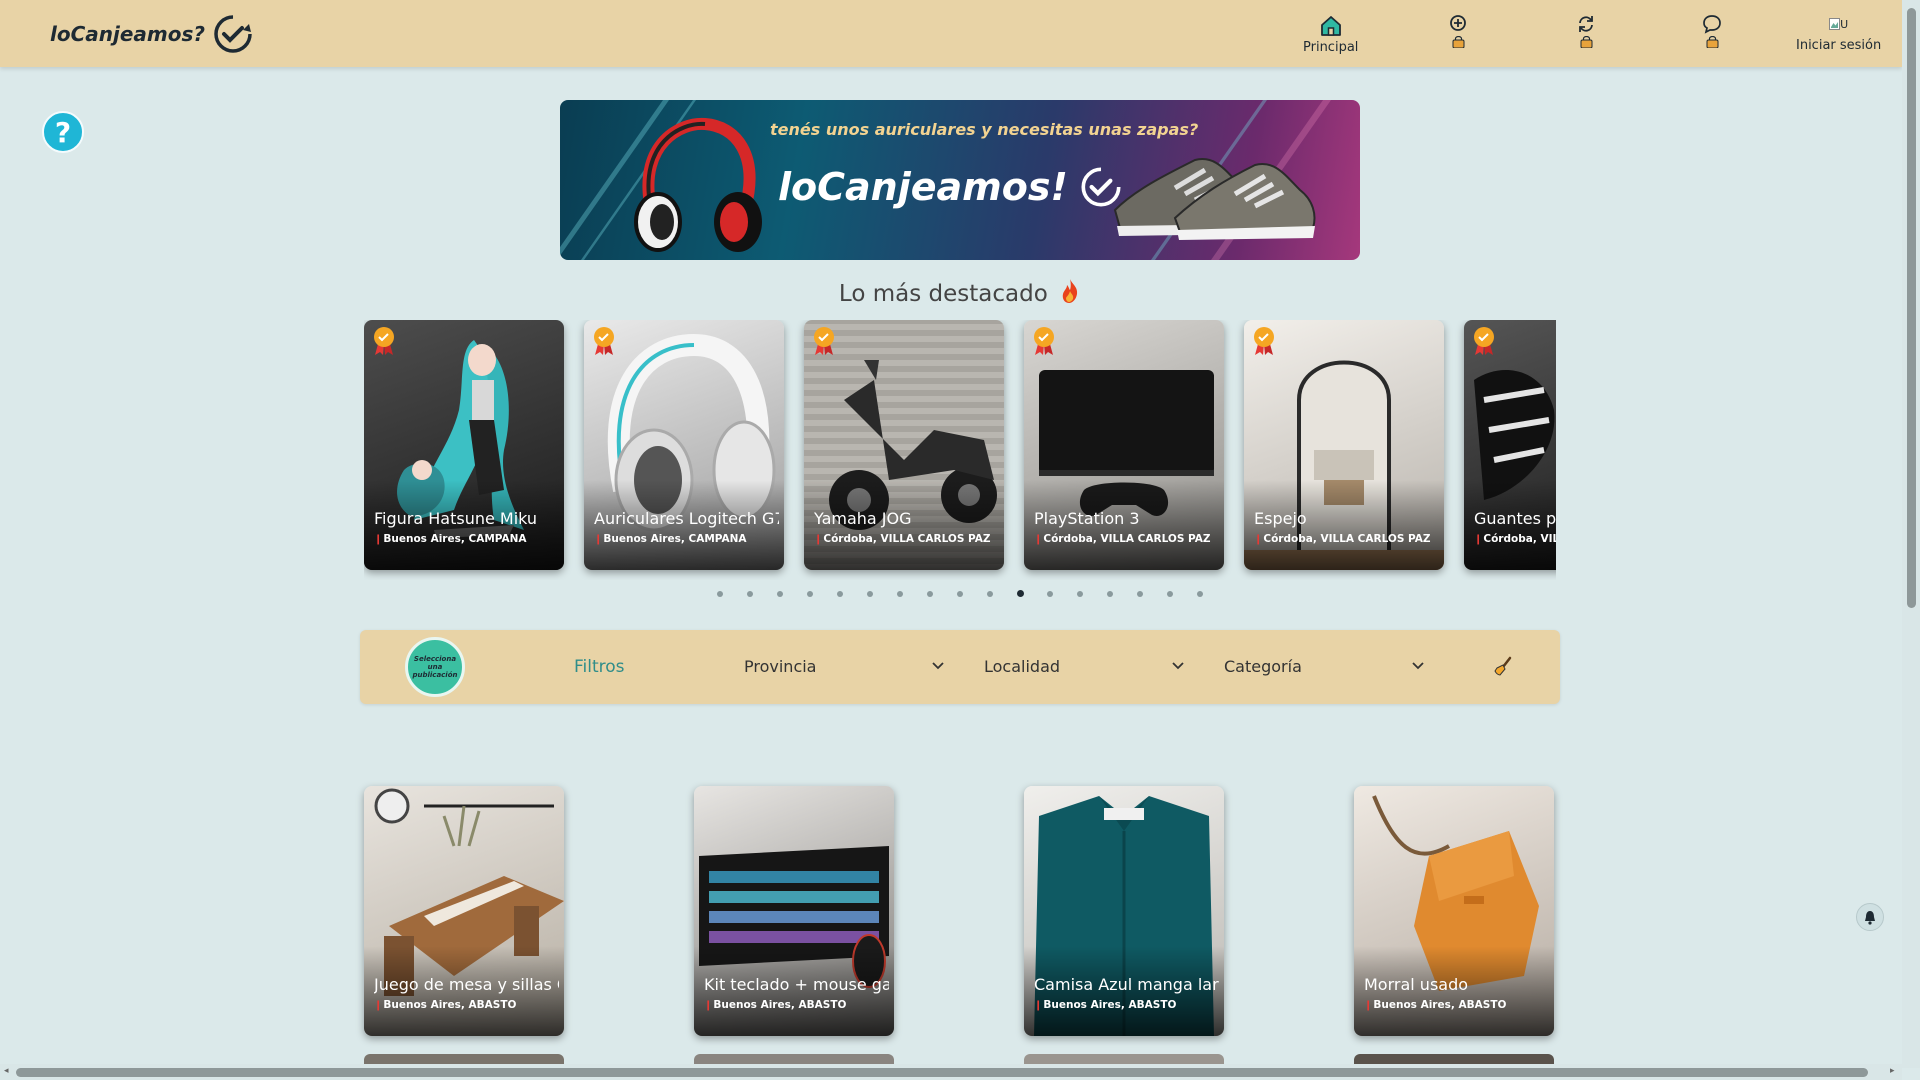 Image resolution: width=1920 pixels, height=1080 pixels. Describe the element at coordinates (951, 33) in the screenshot. I see `top-navbar: loCanjeamos? Principal U Iniciar sesión` at that location.